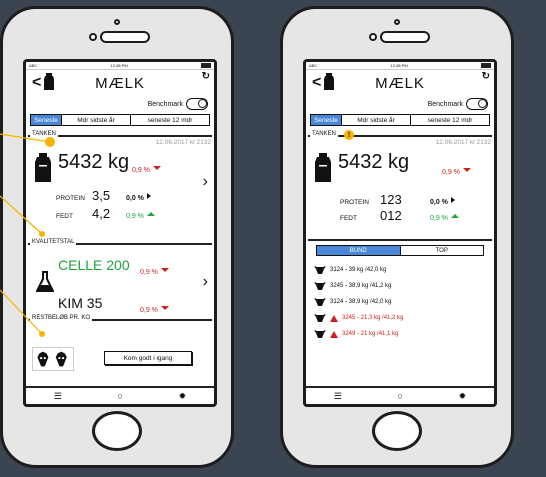  What do you see at coordinates (391, 215) in the screenshot?
I see `fat-value: 012` at bounding box center [391, 215].